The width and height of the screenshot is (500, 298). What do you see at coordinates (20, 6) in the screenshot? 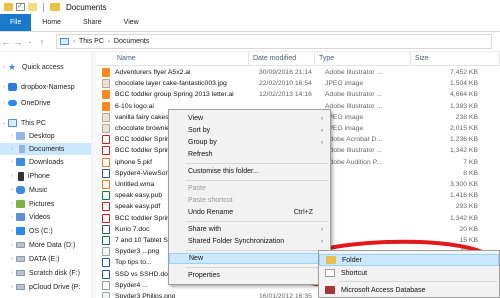
I see `properties-quick-icon` at bounding box center [20, 6].